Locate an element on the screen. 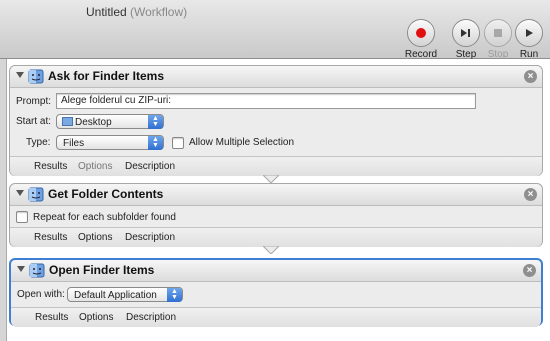  stop-icon is located at coordinates (498, 33).